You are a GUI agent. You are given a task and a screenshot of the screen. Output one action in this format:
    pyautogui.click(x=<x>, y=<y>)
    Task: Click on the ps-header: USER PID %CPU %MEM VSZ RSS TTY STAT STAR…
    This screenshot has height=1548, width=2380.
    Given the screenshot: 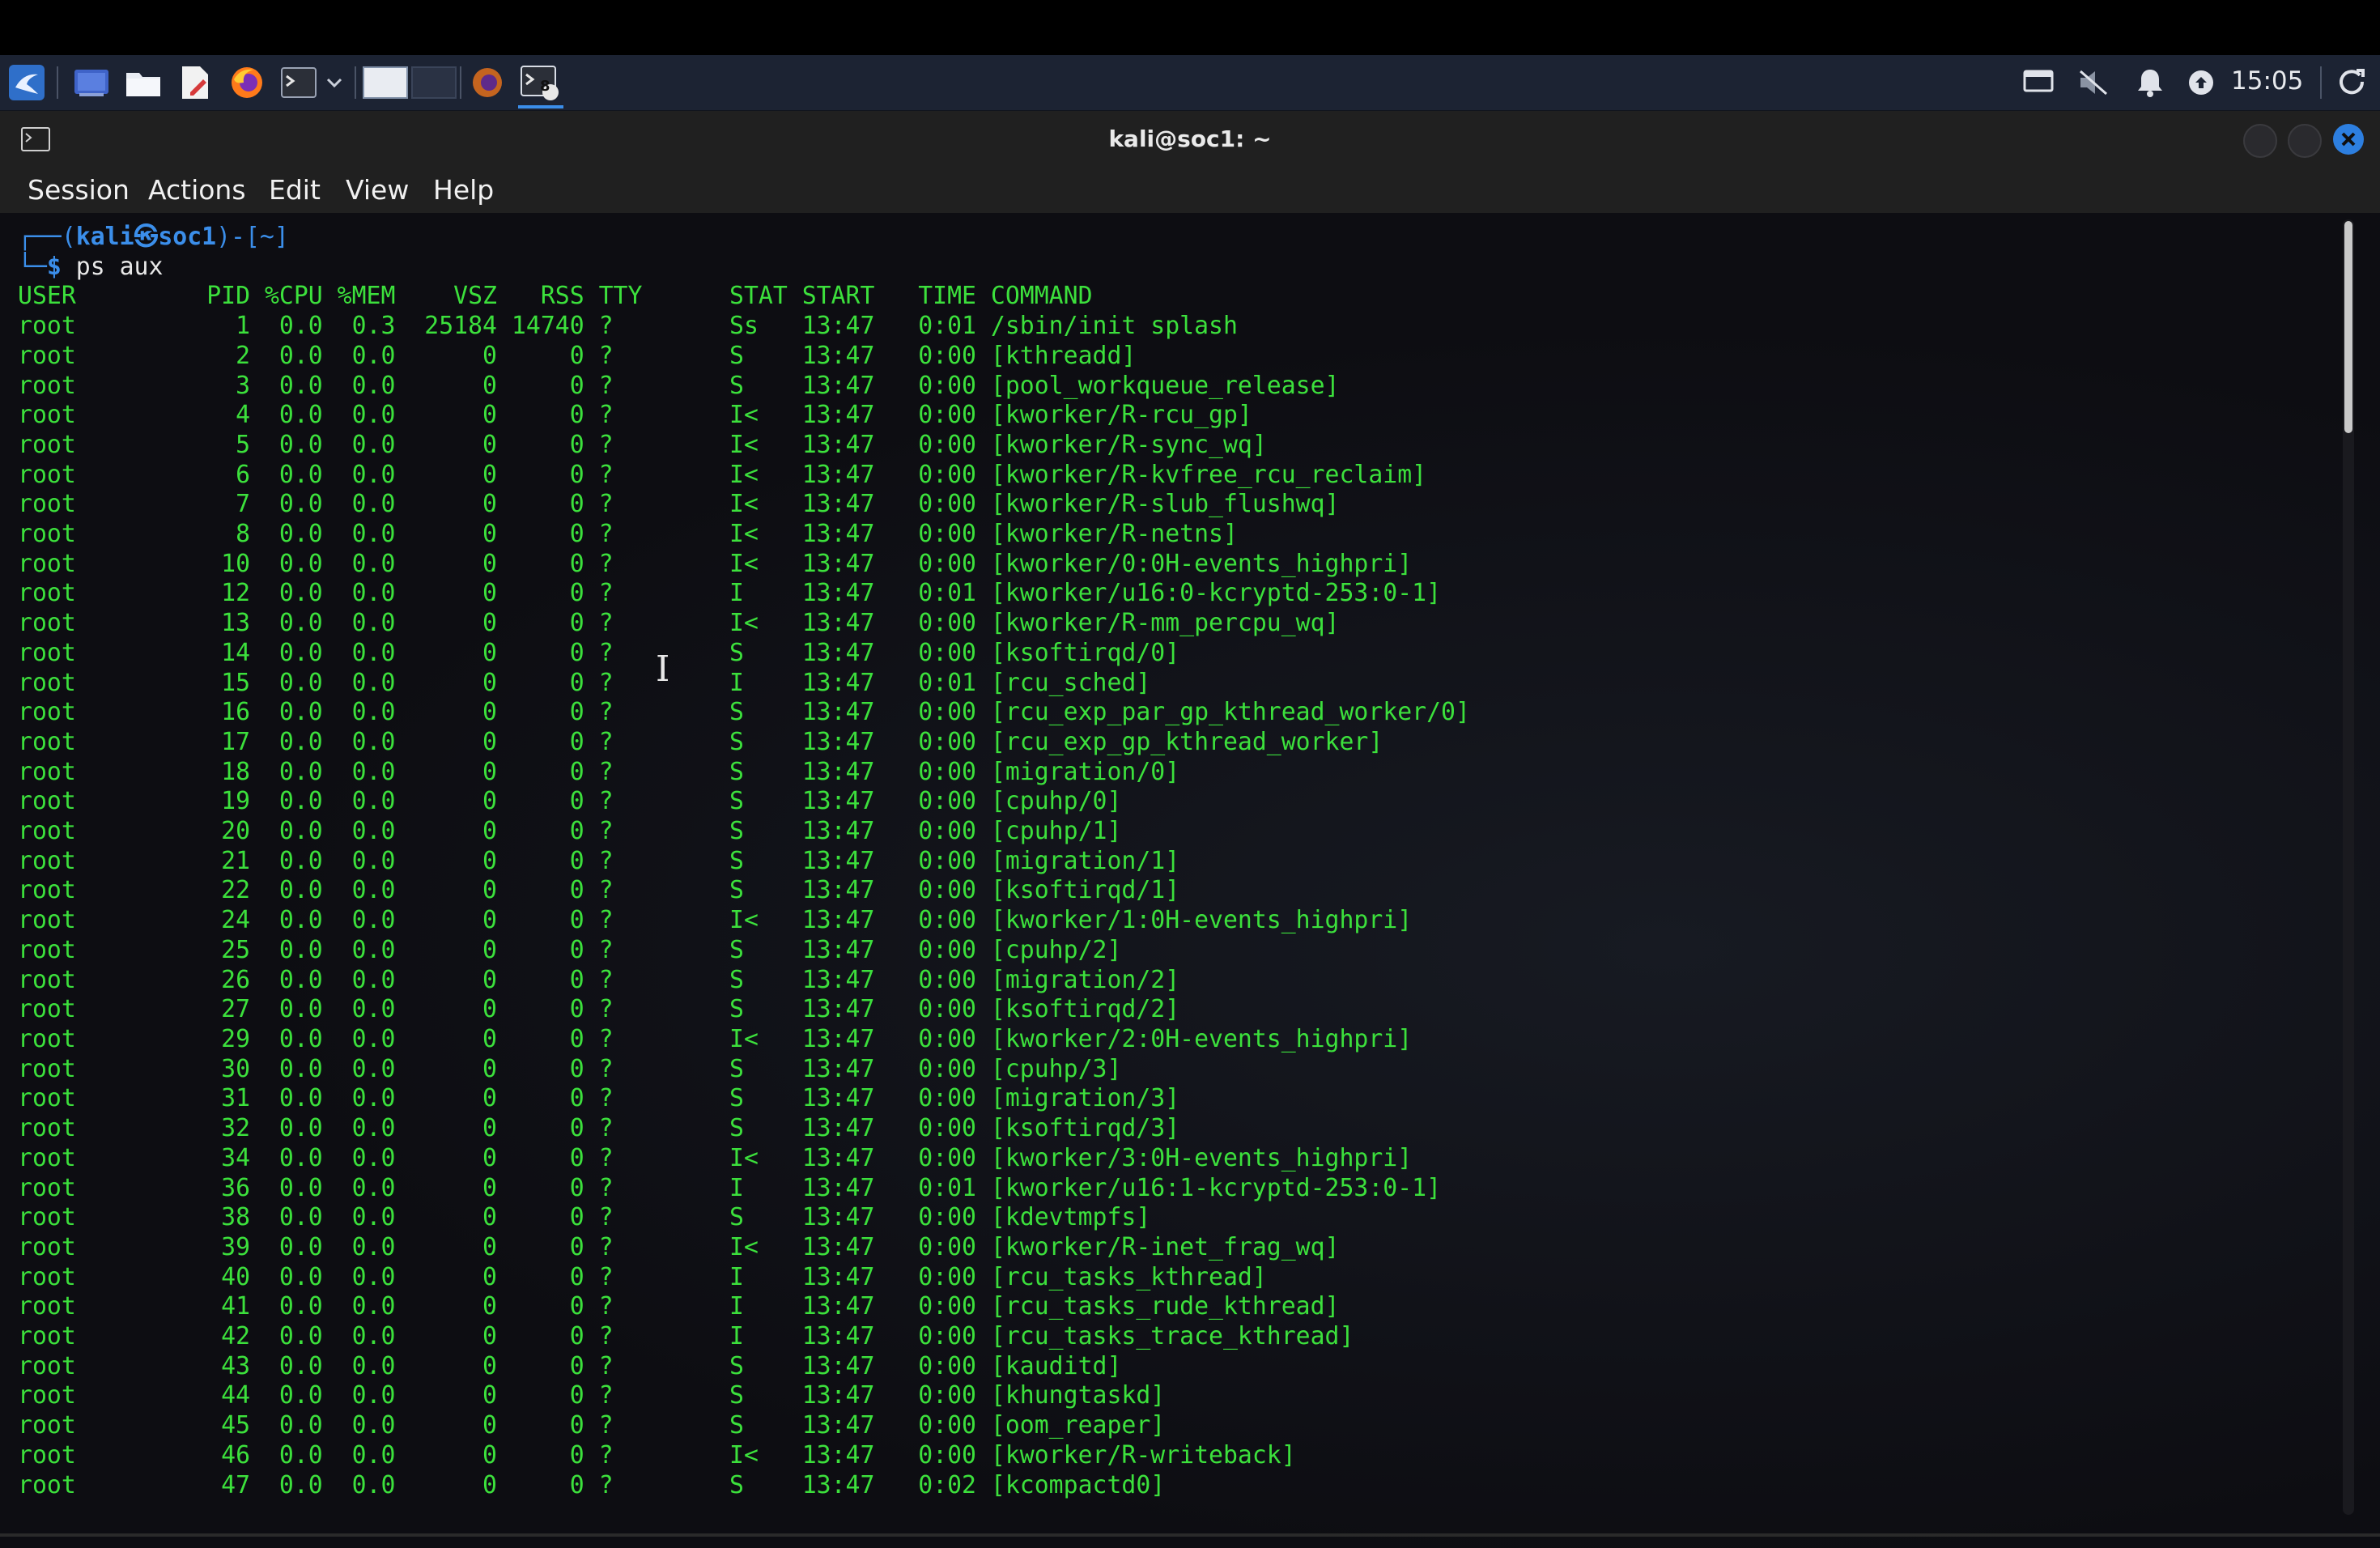 What is the action you would take?
    pyautogui.click(x=555, y=296)
    